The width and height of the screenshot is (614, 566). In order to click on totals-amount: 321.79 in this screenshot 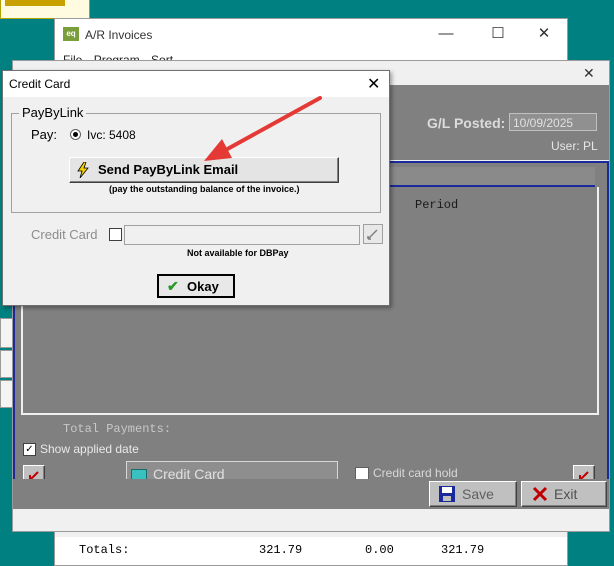, I will do `click(281, 550)`.